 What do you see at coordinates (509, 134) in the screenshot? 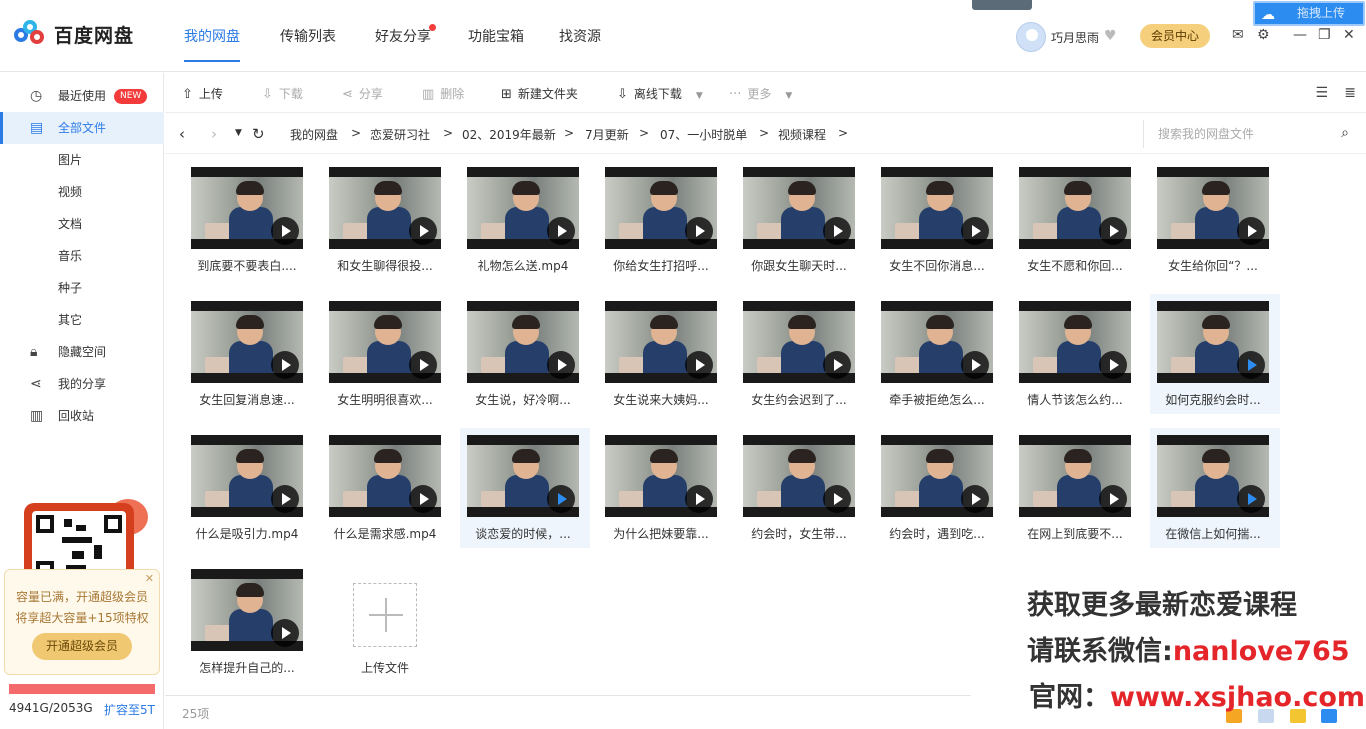
I see `breadcrumb-item: 02、2019年最新` at bounding box center [509, 134].